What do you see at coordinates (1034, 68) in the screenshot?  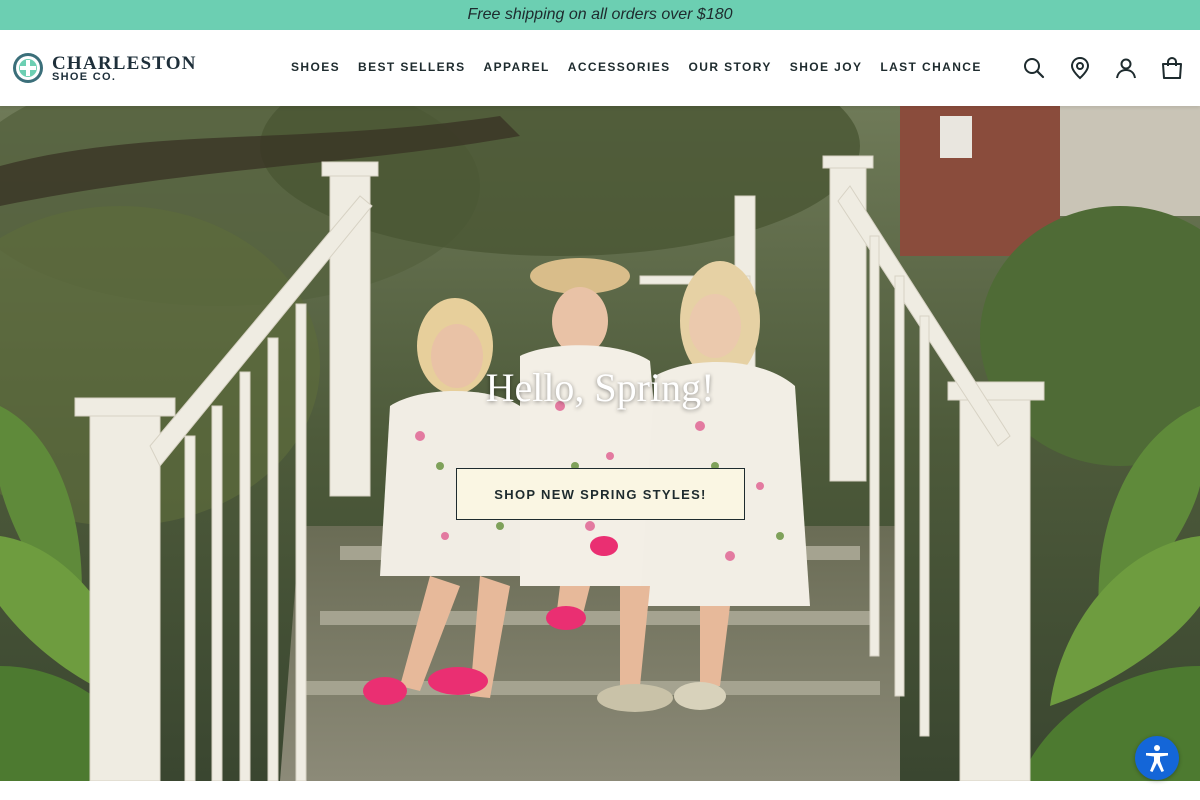 I see `search-icon` at bounding box center [1034, 68].